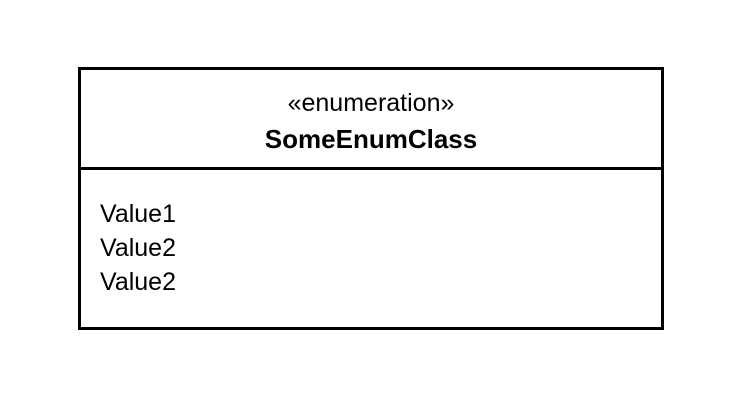 The height and width of the screenshot is (401, 745). Describe the element at coordinates (138, 214) in the screenshot. I see `enum-value: Value1` at that location.